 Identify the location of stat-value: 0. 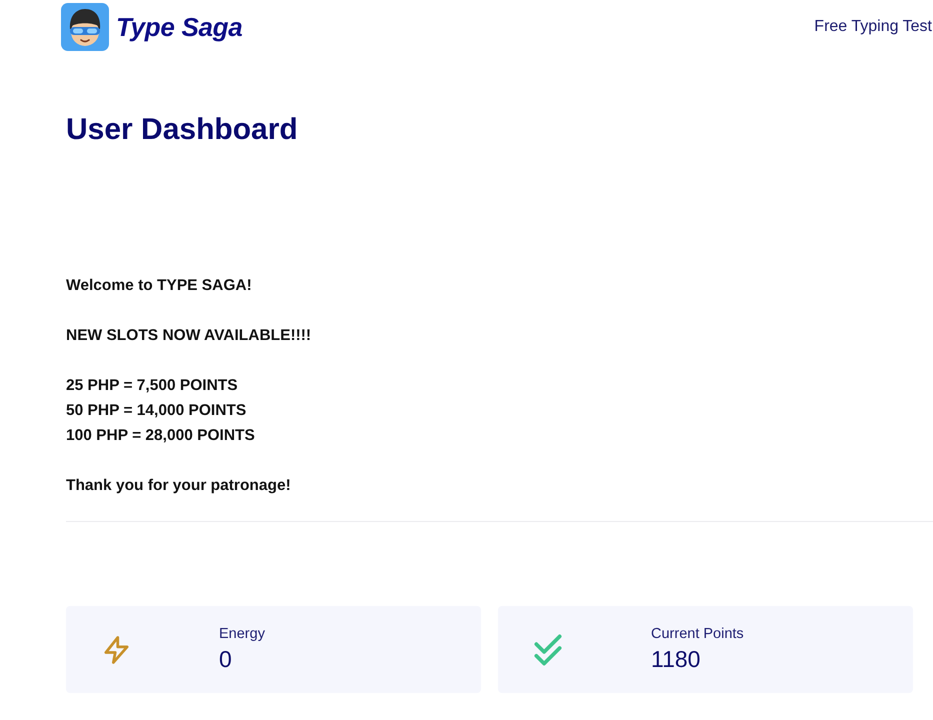
(226, 659).